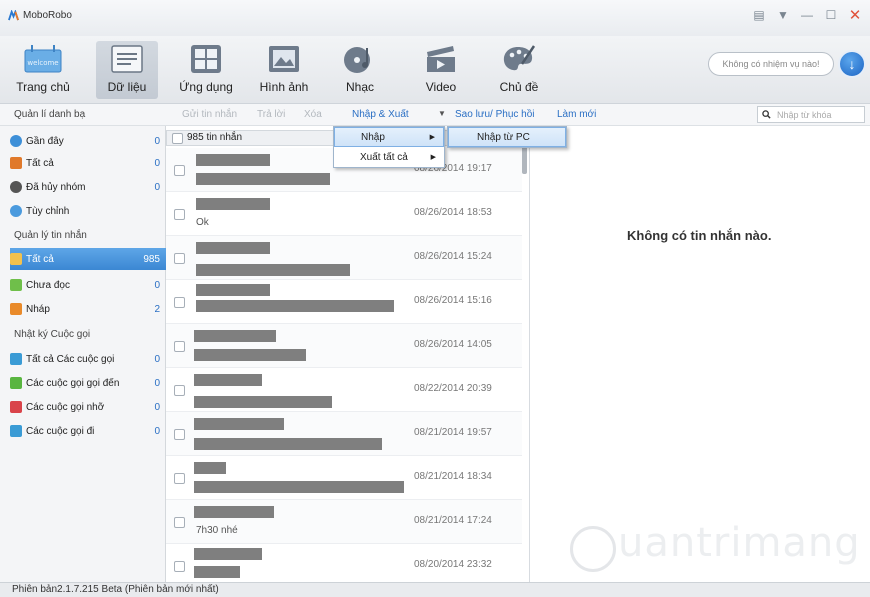  What do you see at coordinates (441, 69) in the screenshot?
I see `toolbar-video-button: Video` at bounding box center [441, 69].